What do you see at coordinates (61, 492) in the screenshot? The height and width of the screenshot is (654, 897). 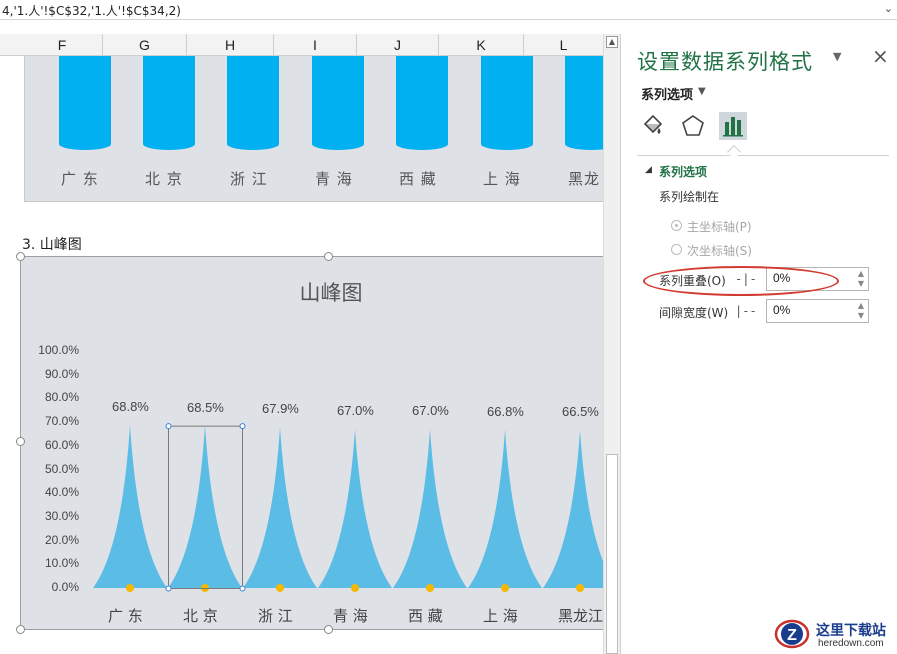 I see `y-tick-label: 40.0%` at bounding box center [61, 492].